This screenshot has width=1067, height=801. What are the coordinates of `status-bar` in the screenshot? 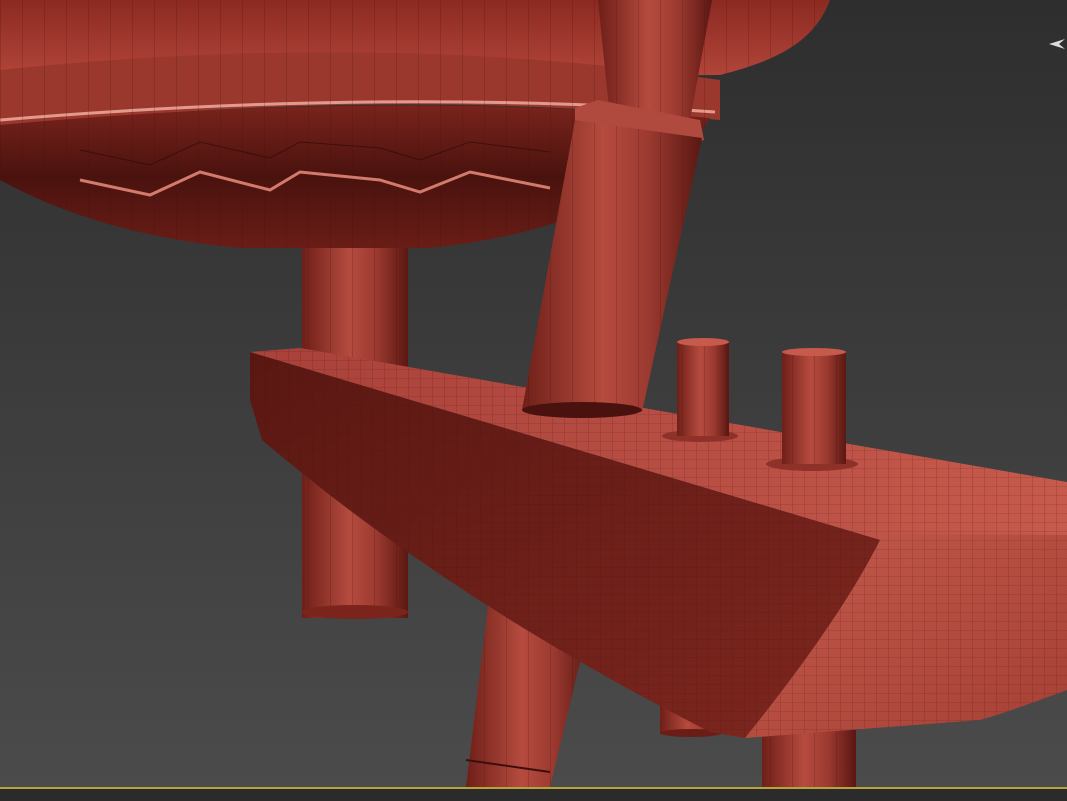 It's located at (533, 794).